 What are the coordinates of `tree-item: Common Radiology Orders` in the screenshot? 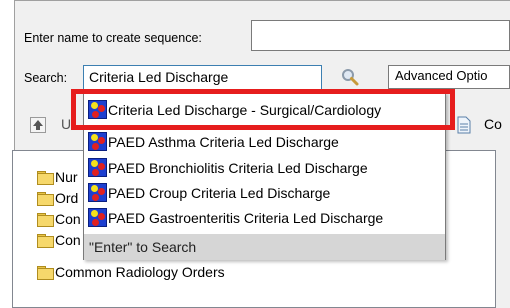 It's located at (131, 272).